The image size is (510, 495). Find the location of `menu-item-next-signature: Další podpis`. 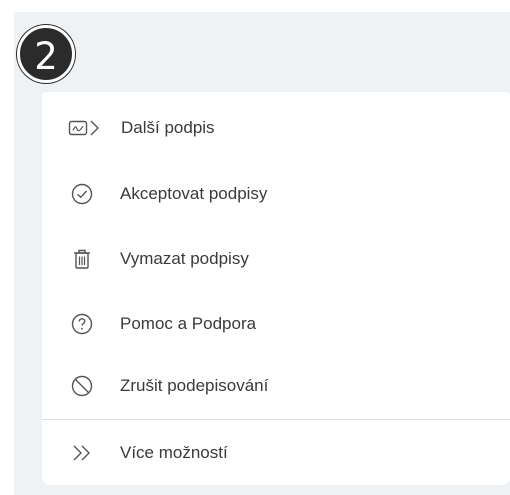

menu-item-next-signature: Další podpis is located at coordinates (276, 128).